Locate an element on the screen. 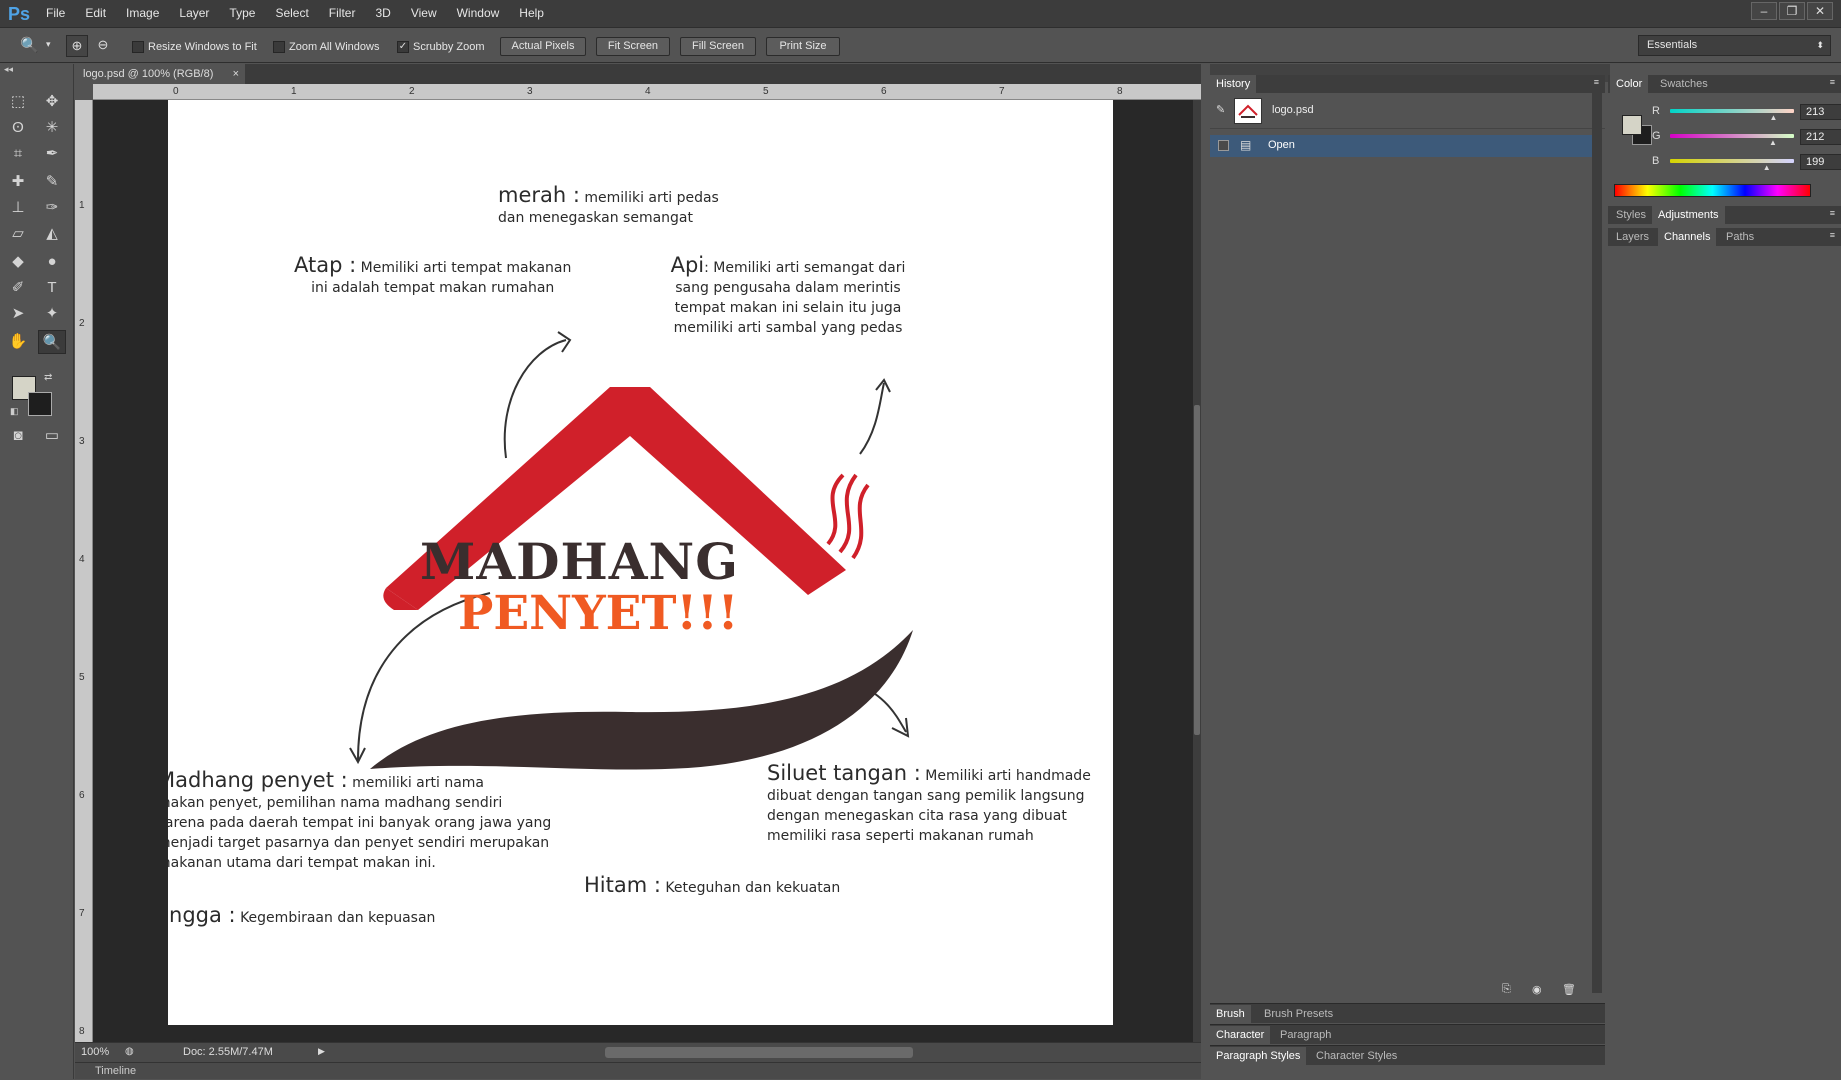 This screenshot has width=1841, height=1080. tab-paths: Paths is located at coordinates (1740, 237).